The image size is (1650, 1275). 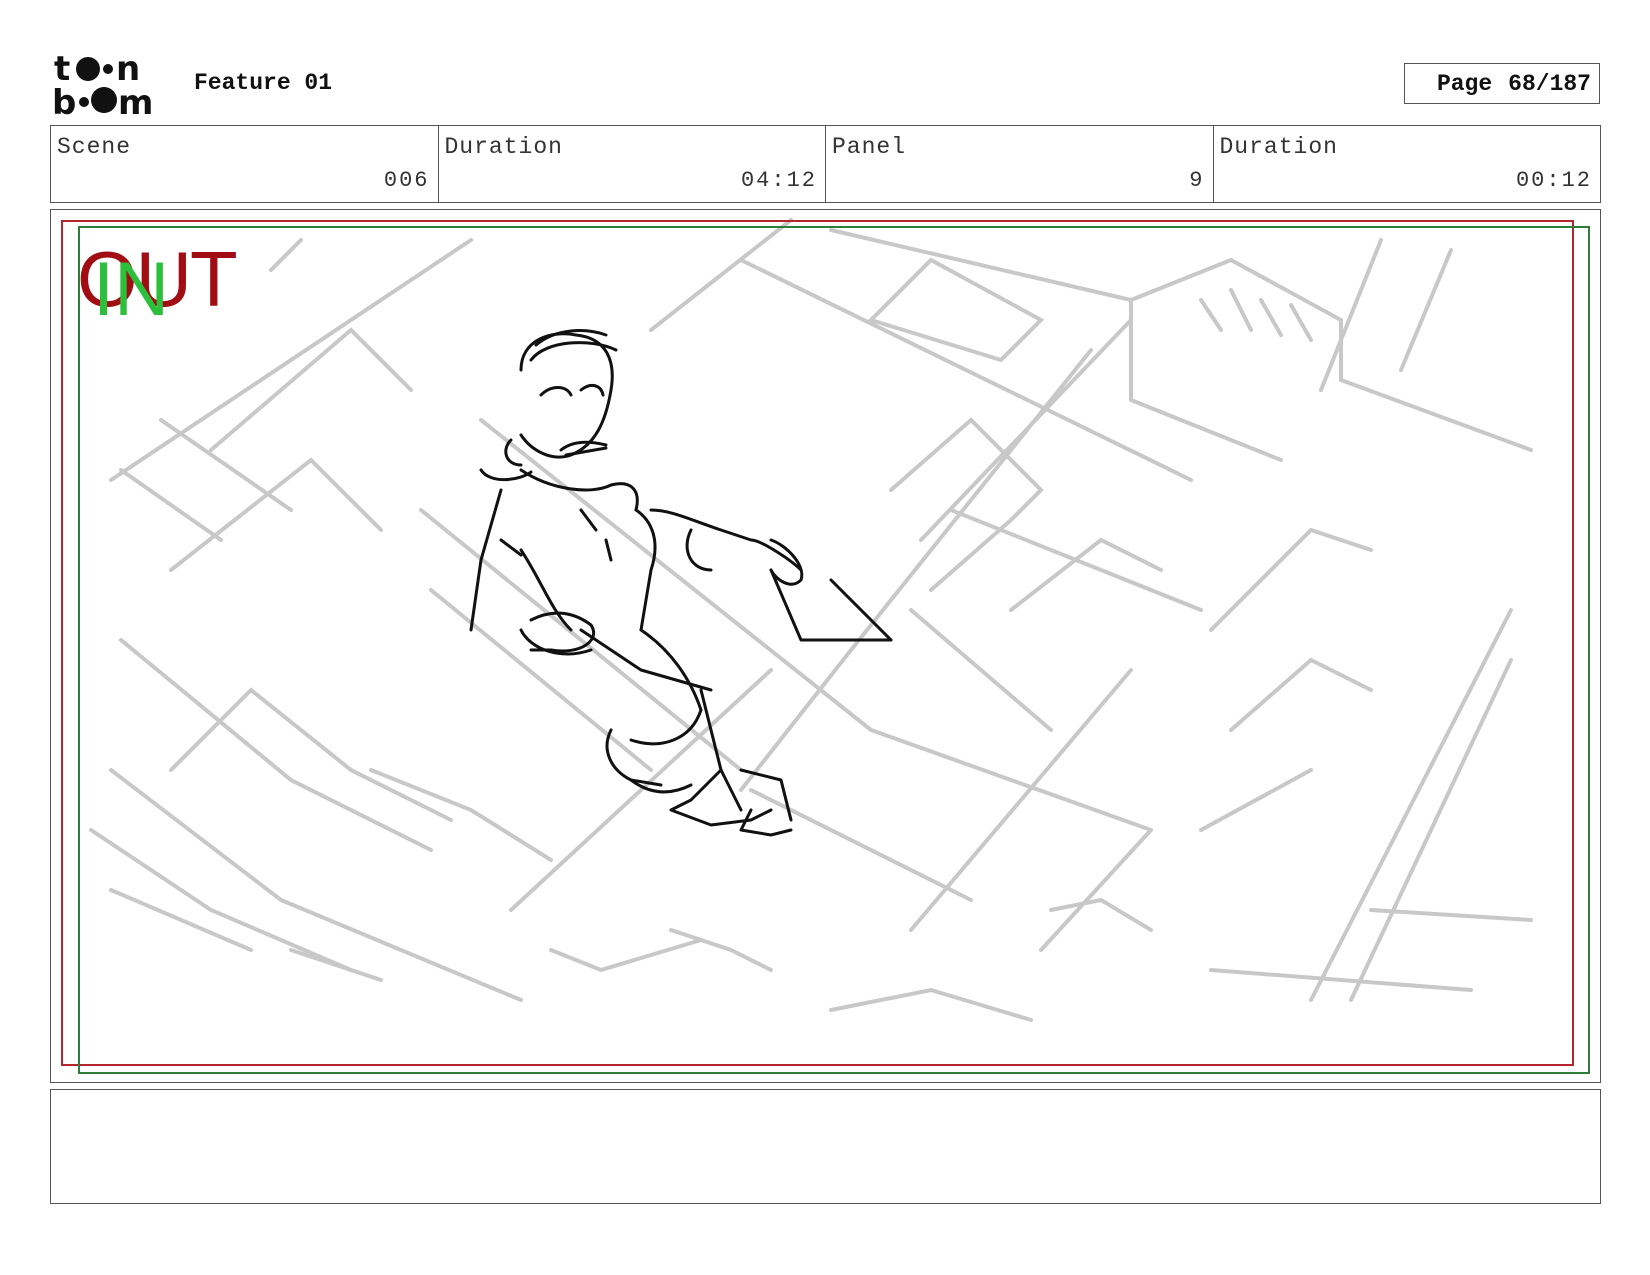 What do you see at coordinates (503, 147) in the screenshot?
I see `scene-duration-label: Duration` at bounding box center [503, 147].